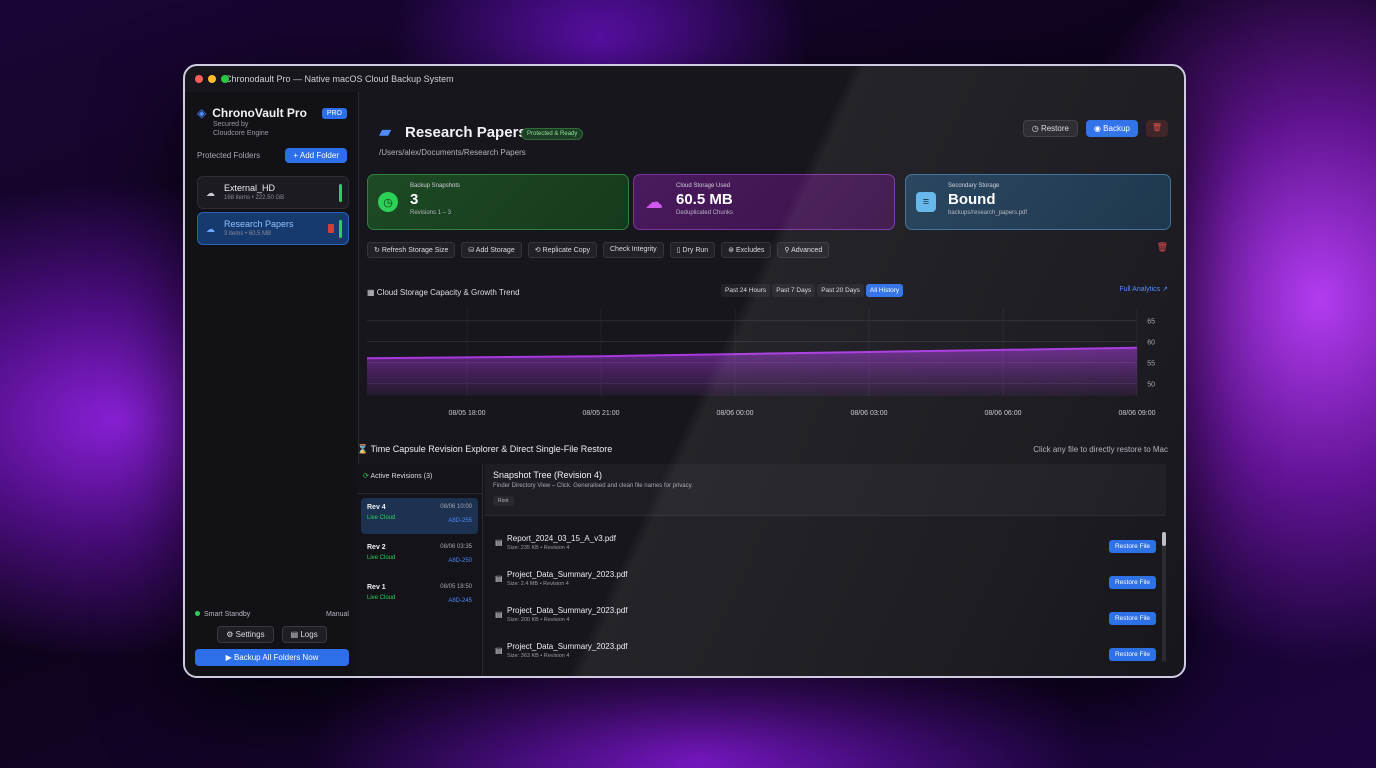 The image size is (1376, 768). I want to click on stat-value: Bound, so click(972, 199).